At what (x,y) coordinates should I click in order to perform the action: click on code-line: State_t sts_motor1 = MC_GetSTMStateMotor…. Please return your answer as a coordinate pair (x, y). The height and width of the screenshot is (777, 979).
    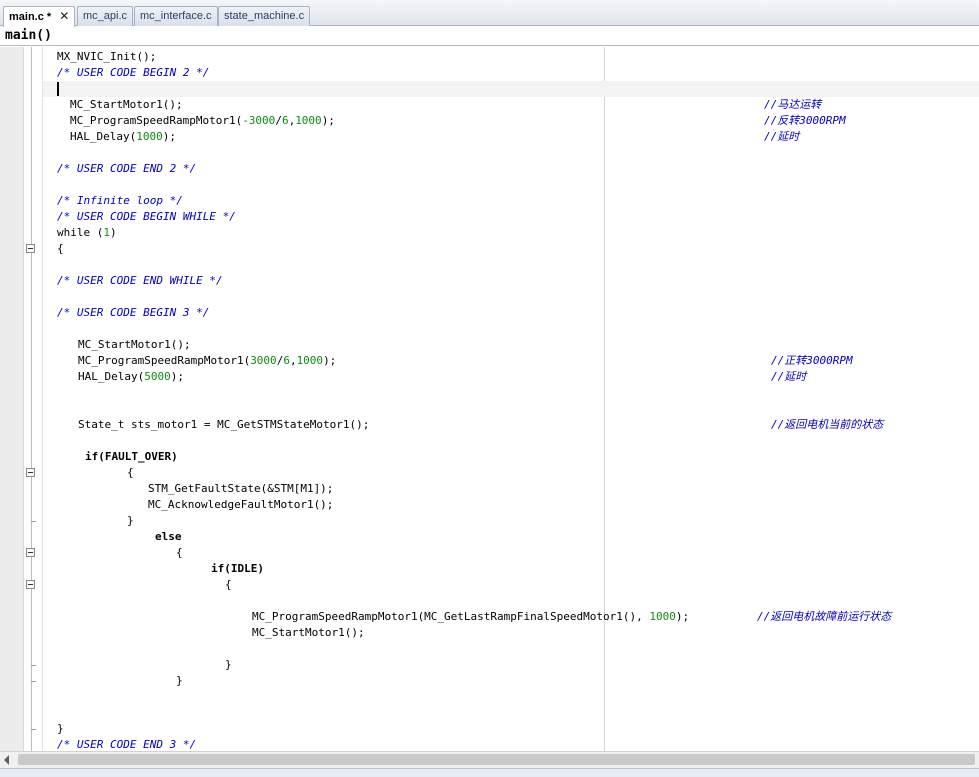
    Looking at the image, I should click on (224, 424).